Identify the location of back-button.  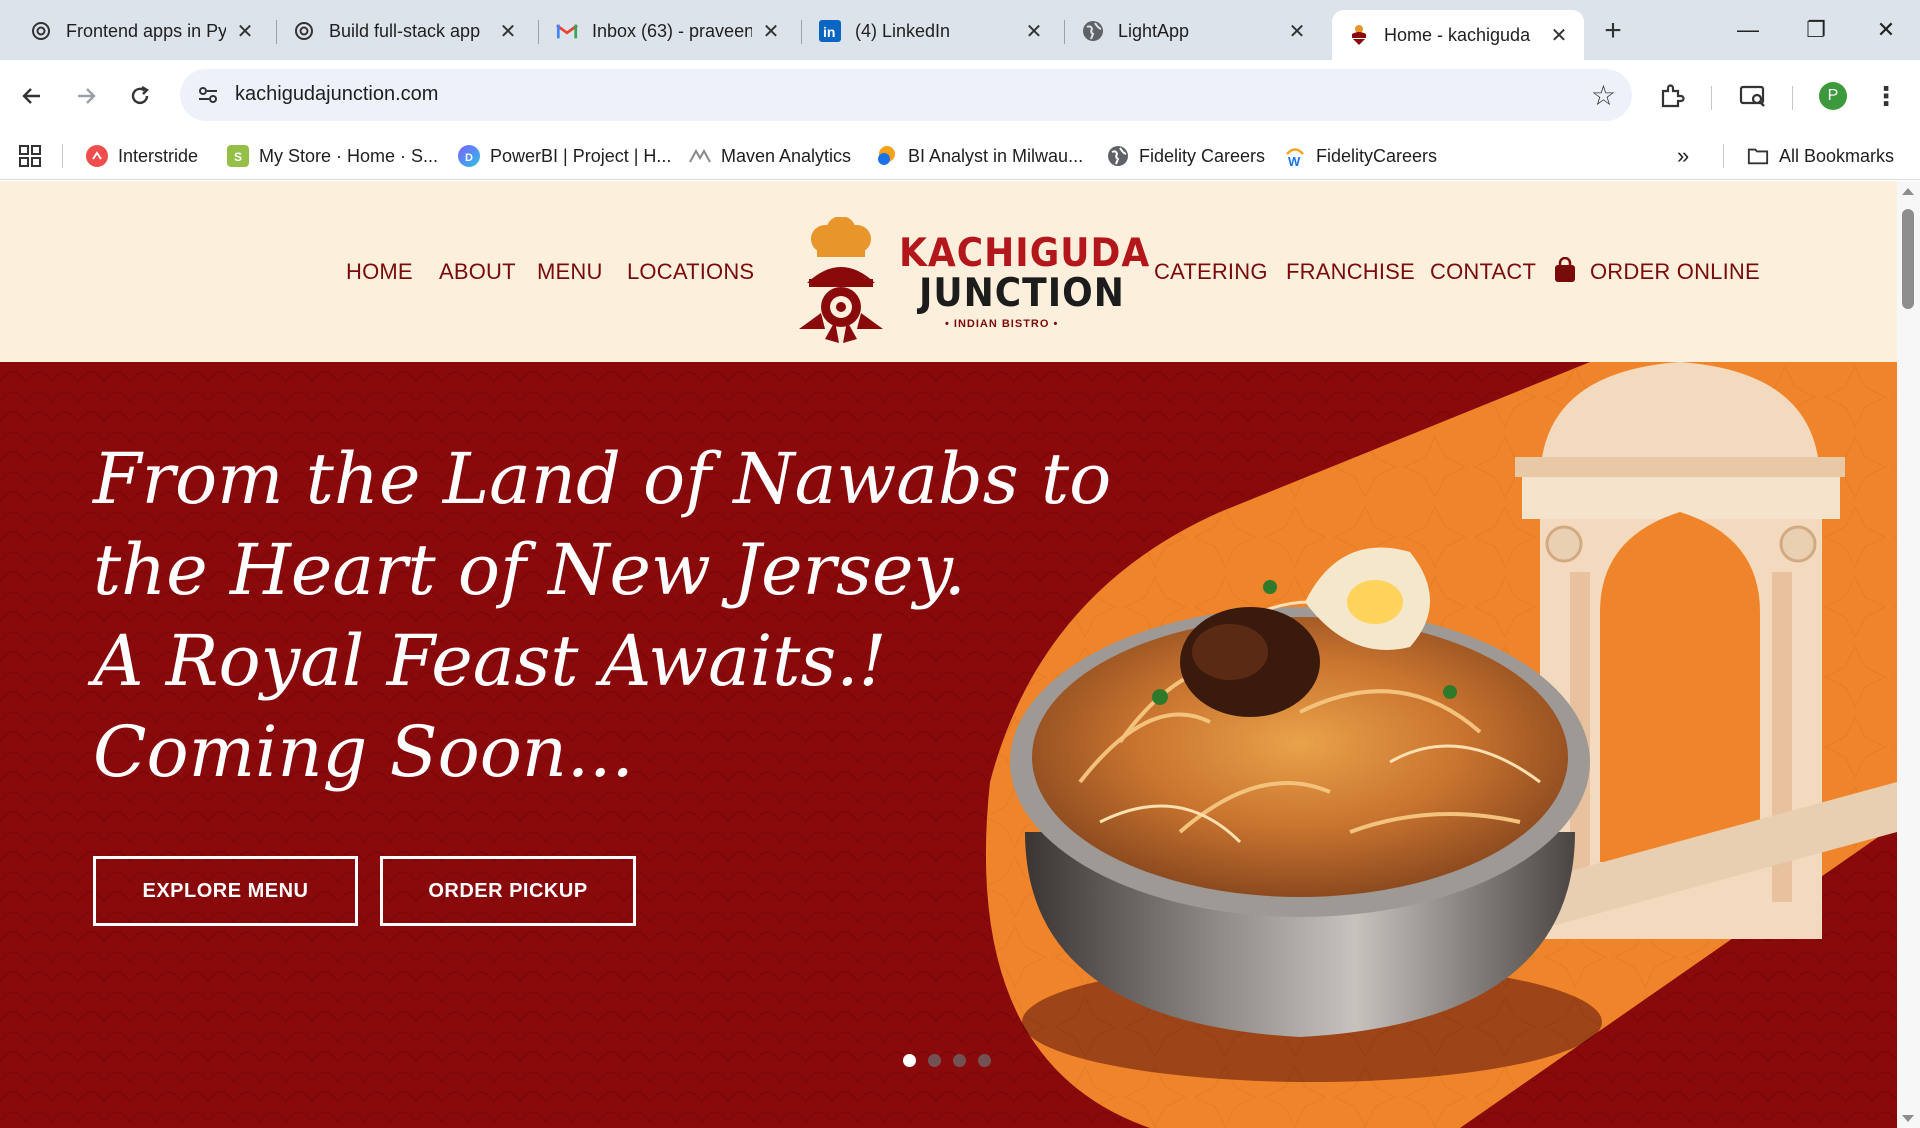
(32, 96).